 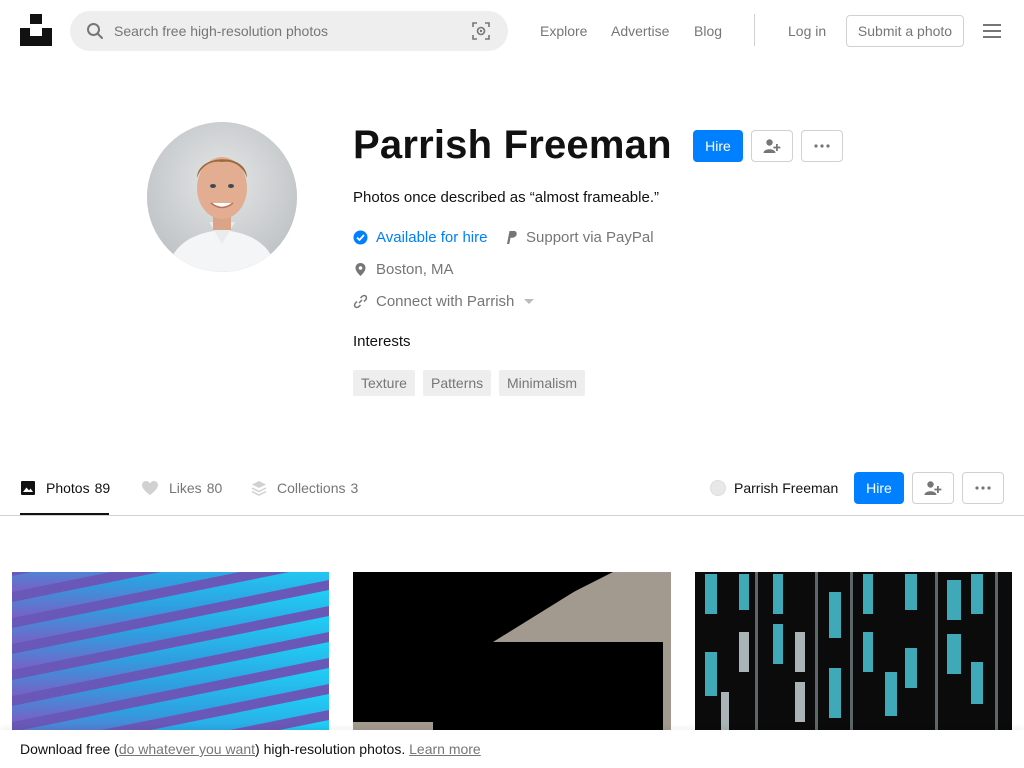 I want to click on login-link: Log in, so click(x=807, y=31).